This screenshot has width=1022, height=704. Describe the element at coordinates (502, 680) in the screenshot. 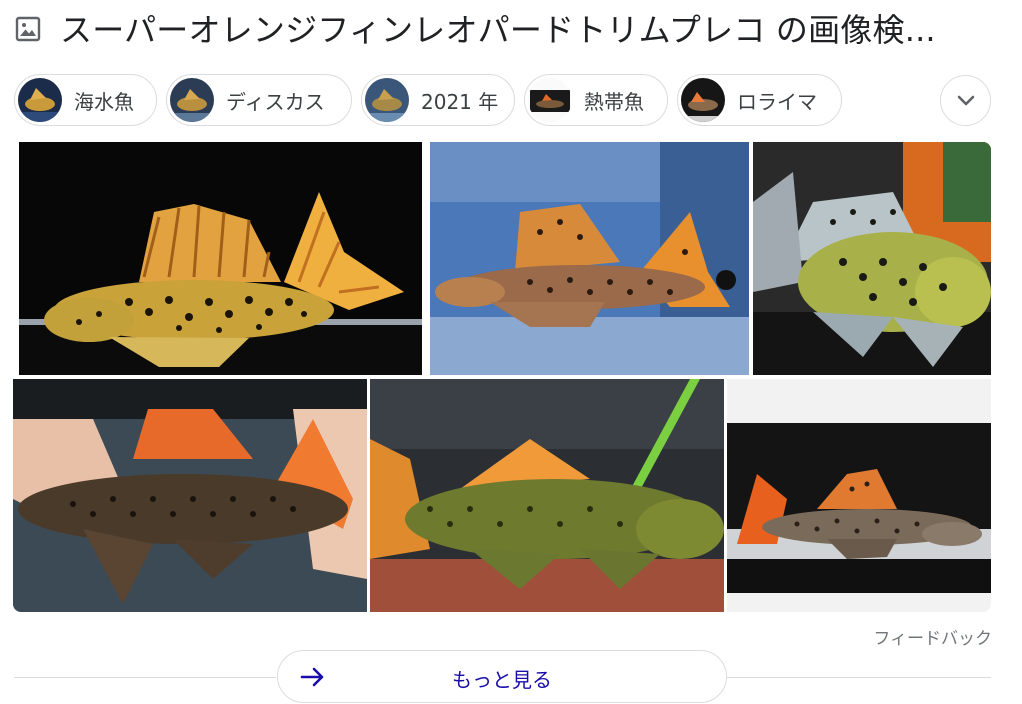

I see `show-more-label: もっと見る` at that location.